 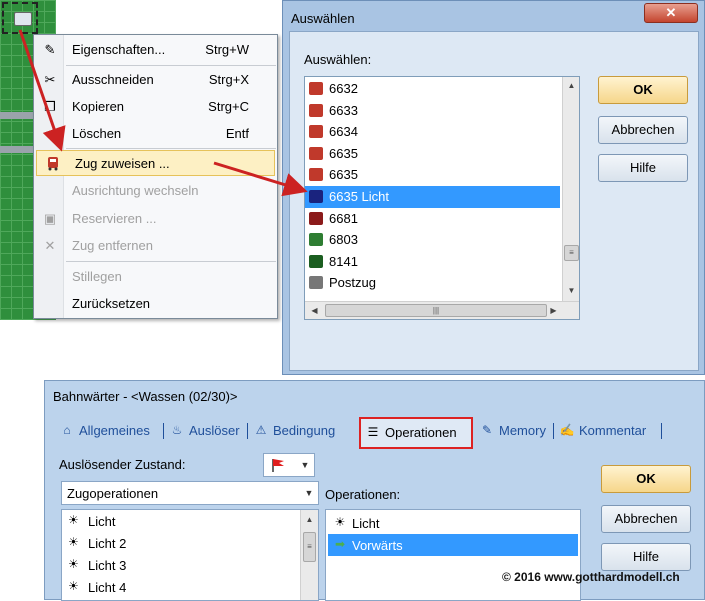 What do you see at coordinates (261, 430) in the screenshot?
I see `condition-icon: ⚠` at bounding box center [261, 430].